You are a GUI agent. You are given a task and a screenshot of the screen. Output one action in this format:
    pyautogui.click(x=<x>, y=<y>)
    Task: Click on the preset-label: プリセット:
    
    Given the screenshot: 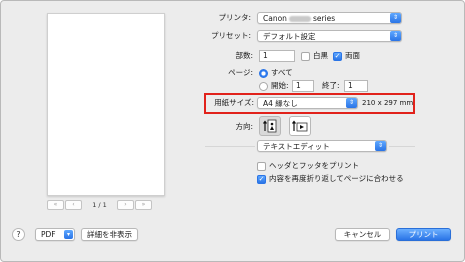 What is the action you would take?
    pyautogui.click(x=230, y=35)
    